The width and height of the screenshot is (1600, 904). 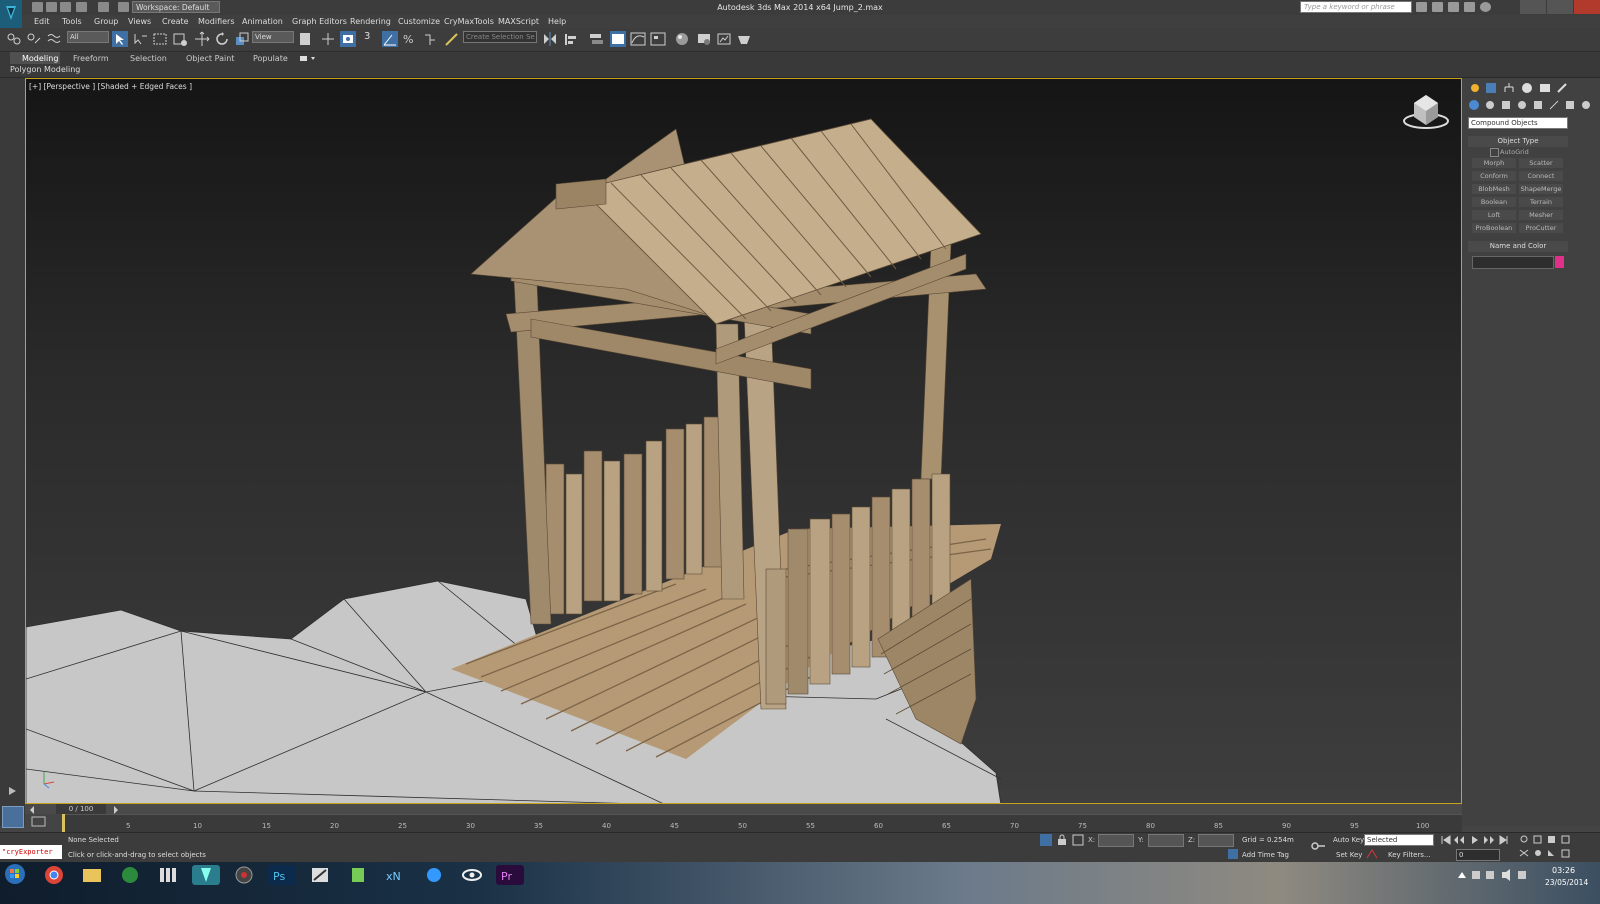 What do you see at coordinates (762, 823) in the screenshot?
I see `time-ruler` at bounding box center [762, 823].